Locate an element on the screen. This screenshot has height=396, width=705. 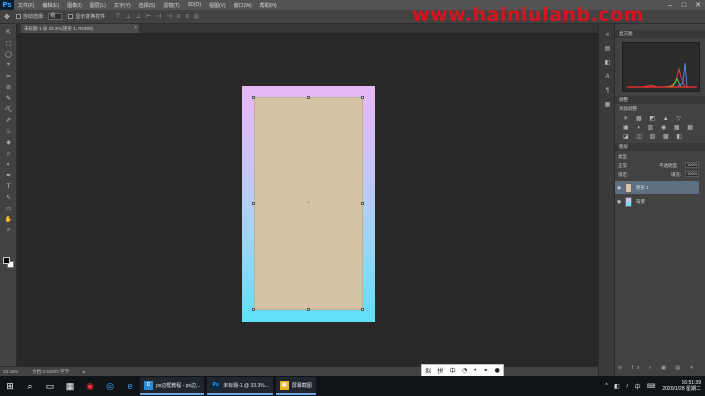
layer-row-background: ◉ 背景 is located at coordinates (657, 201).